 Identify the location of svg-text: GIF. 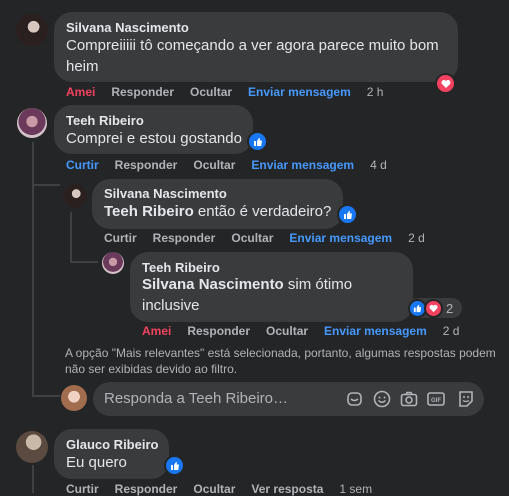
(436, 401).